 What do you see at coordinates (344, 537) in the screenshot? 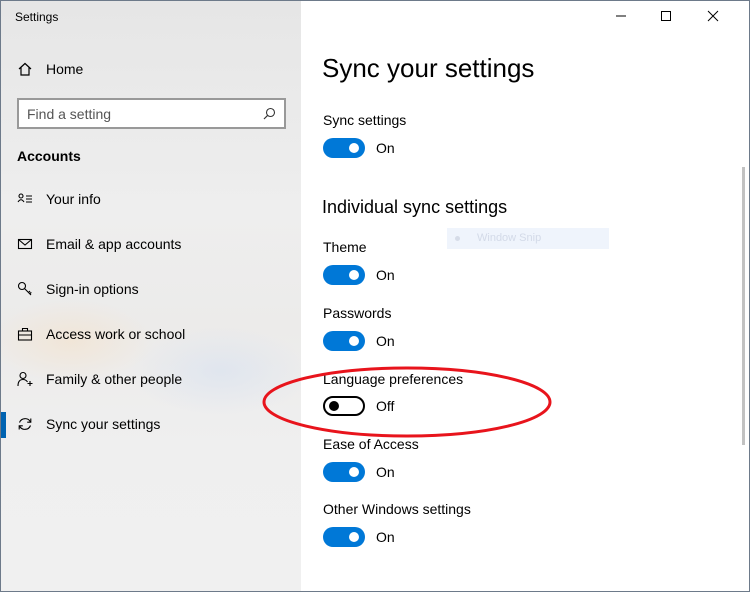
I see `other-windows-settings-toggle` at bounding box center [344, 537].